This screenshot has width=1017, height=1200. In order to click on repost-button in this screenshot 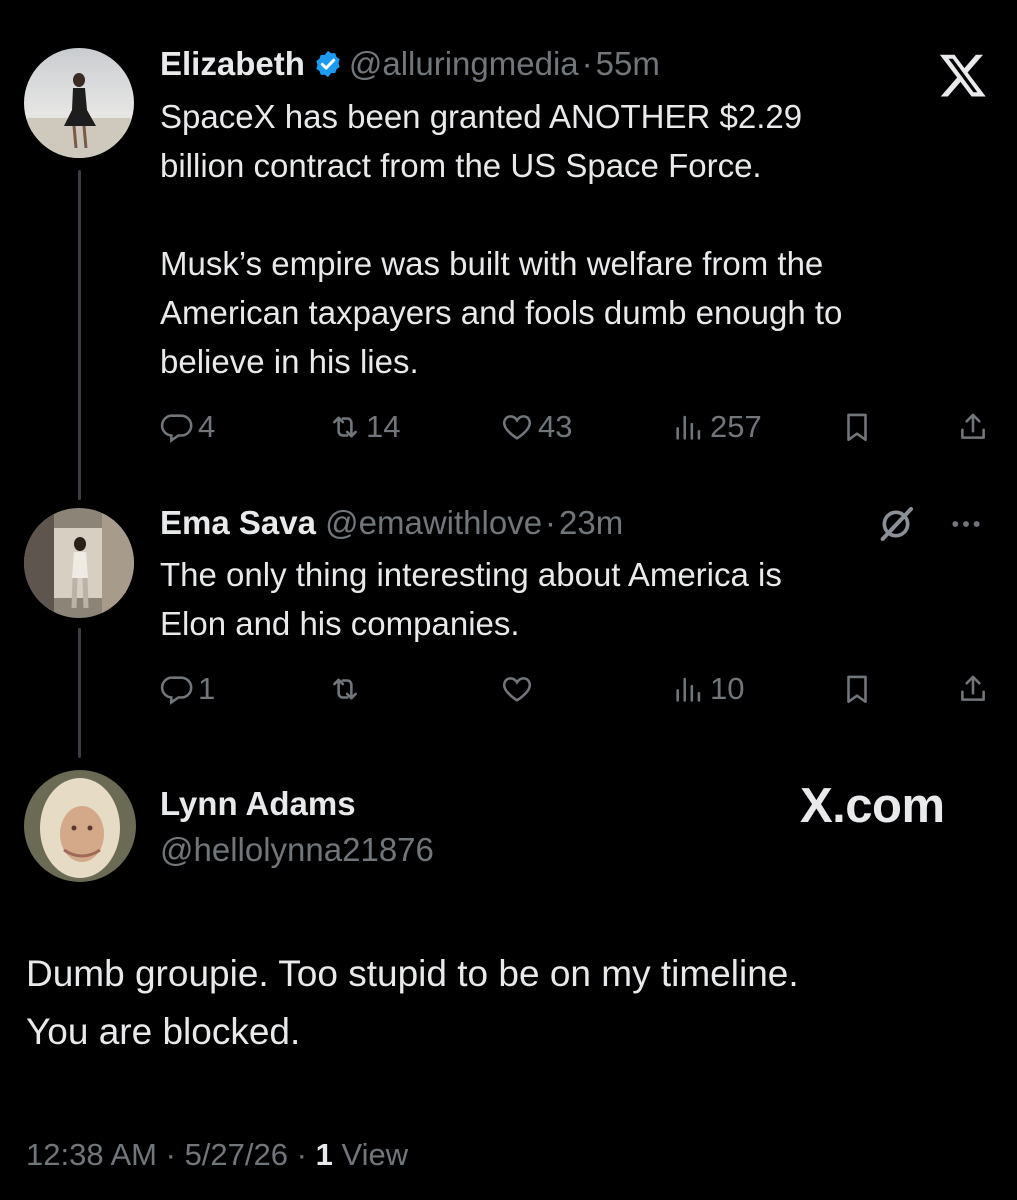, I will do `click(345, 689)`.